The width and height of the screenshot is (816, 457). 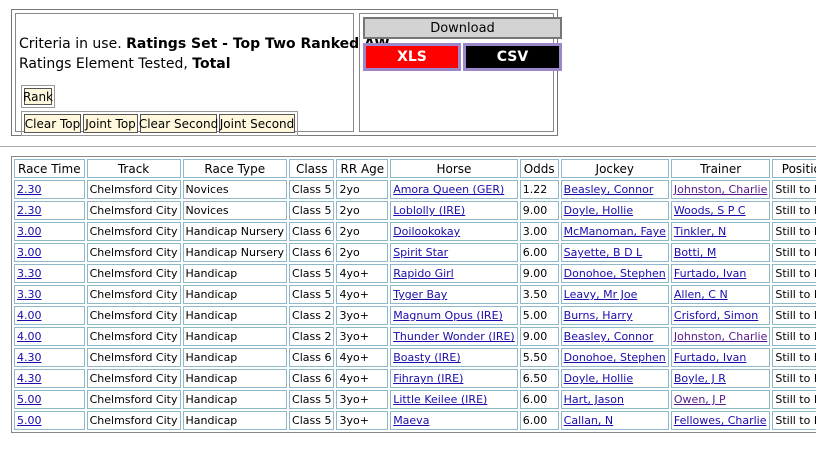 What do you see at coordinates (178, 123) in the screenshot?
I see `clear-second-button: Clear Second` at bounding box center [178, 123].